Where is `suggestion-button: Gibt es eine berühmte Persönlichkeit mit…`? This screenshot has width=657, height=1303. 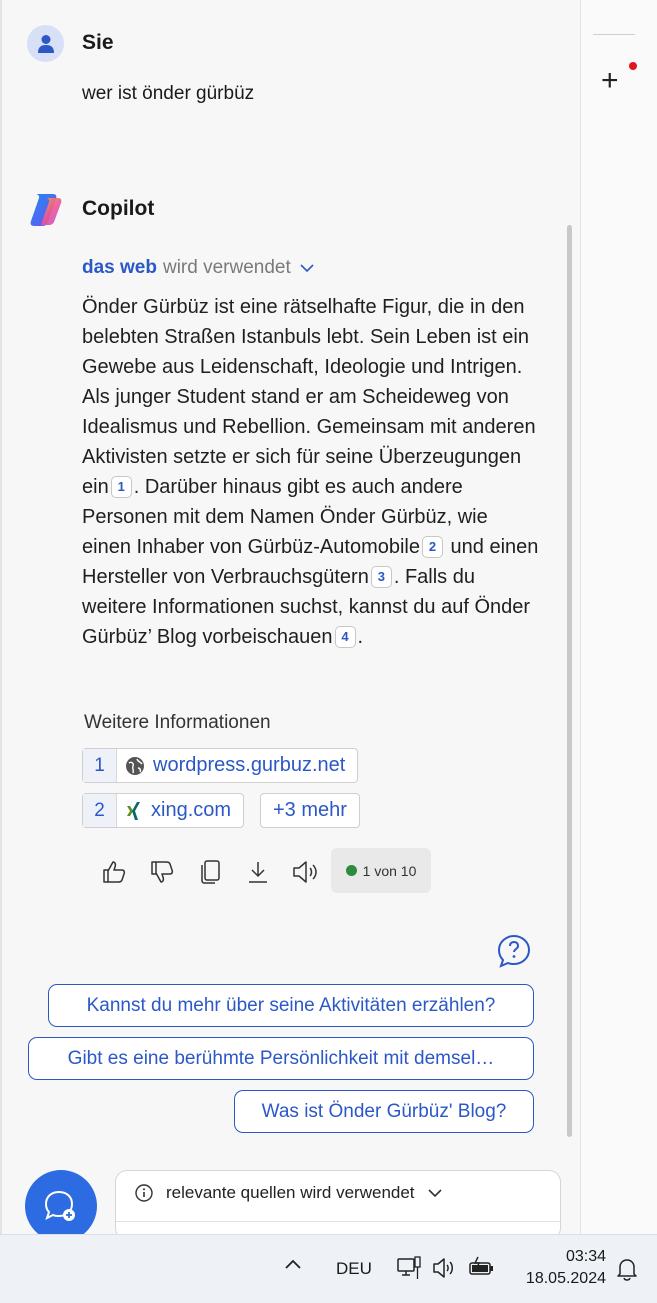
suggestion-button: Gibt es eine berühmte Persönlichkeit mit… is located at coordinates (281, 1058).